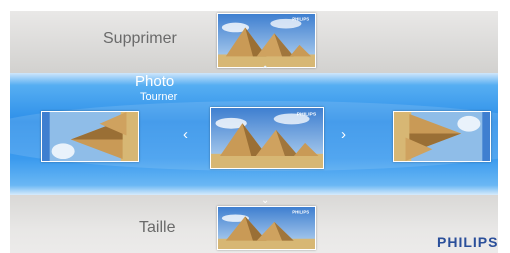  What do you see at coordinates (442, 136) in the screenshot?
I see `preview-thumbnail-right` at bounding box center [442, 136].